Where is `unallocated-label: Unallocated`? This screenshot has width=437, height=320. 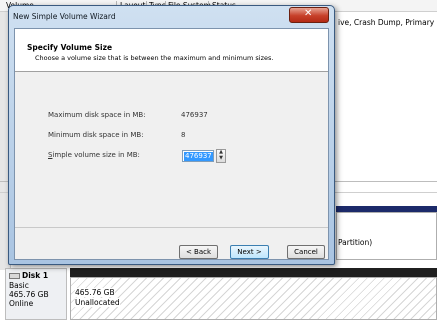
unallocated-label: Unallocated is located at coordinates (97, 302).